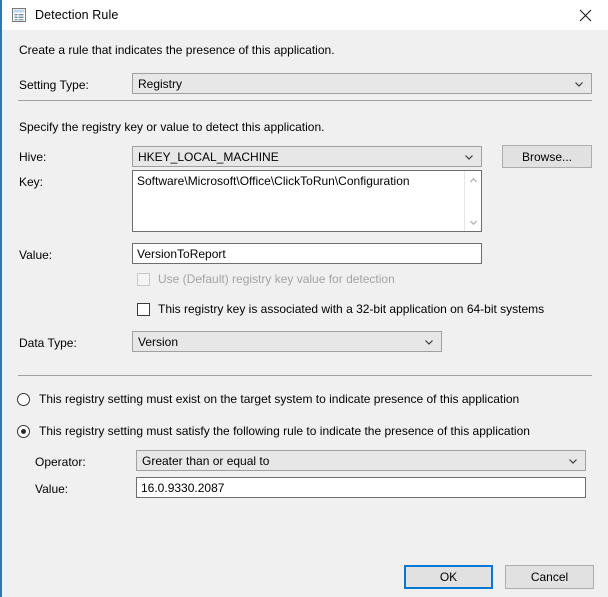 The width and height of the screenshot is (608, 597). I want to click on setting-type-dropdown: Registry, so click(362, 83).